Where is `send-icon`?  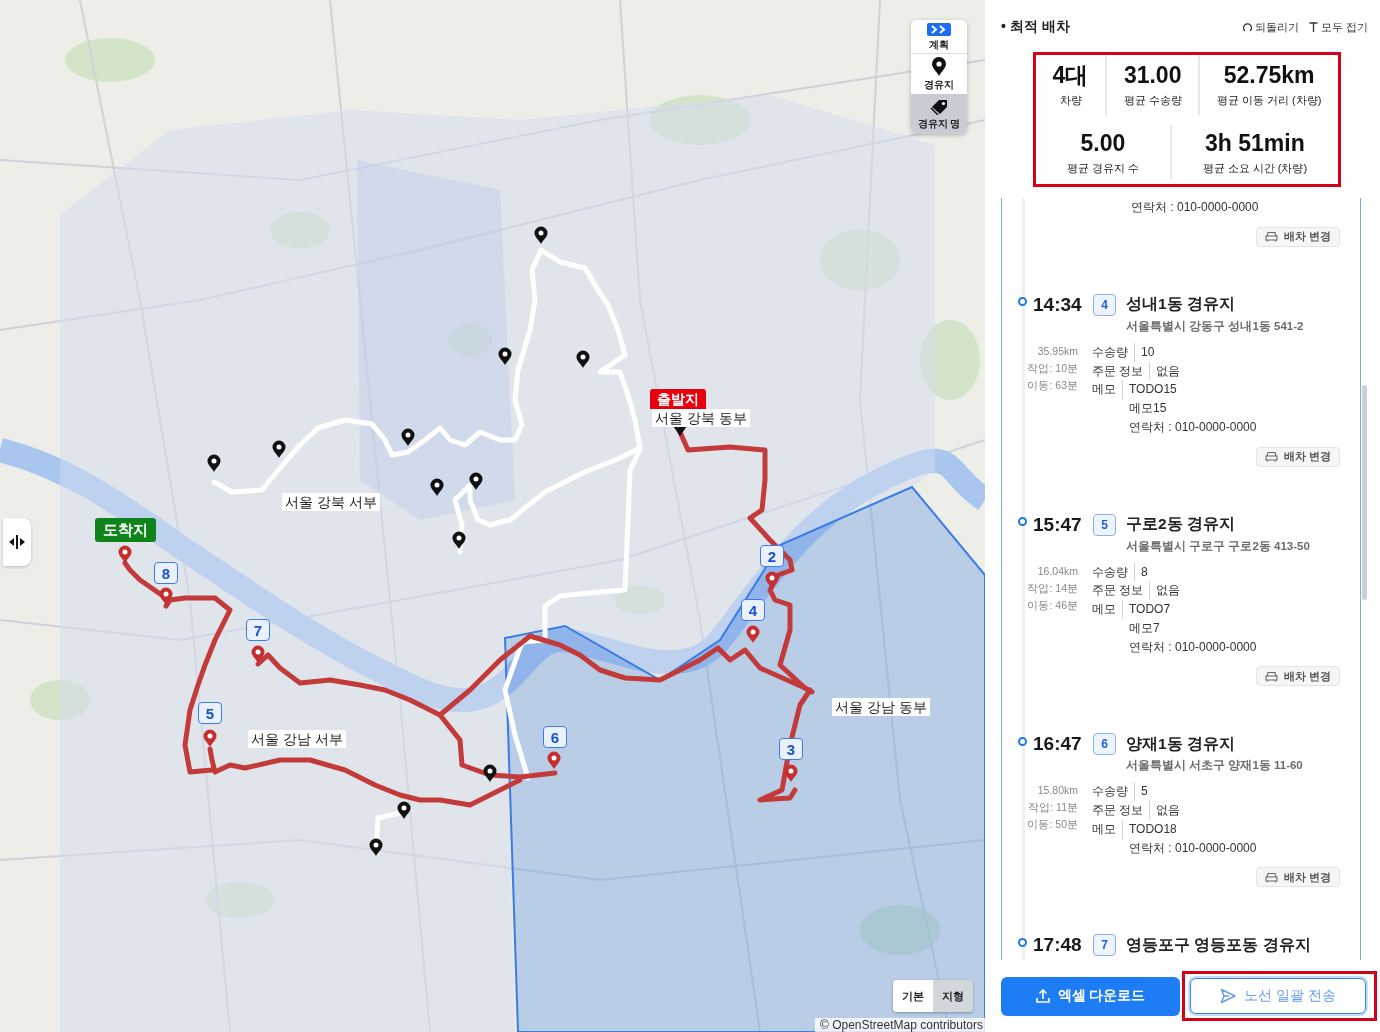 send-icon is located at coordinates (1228, 996).